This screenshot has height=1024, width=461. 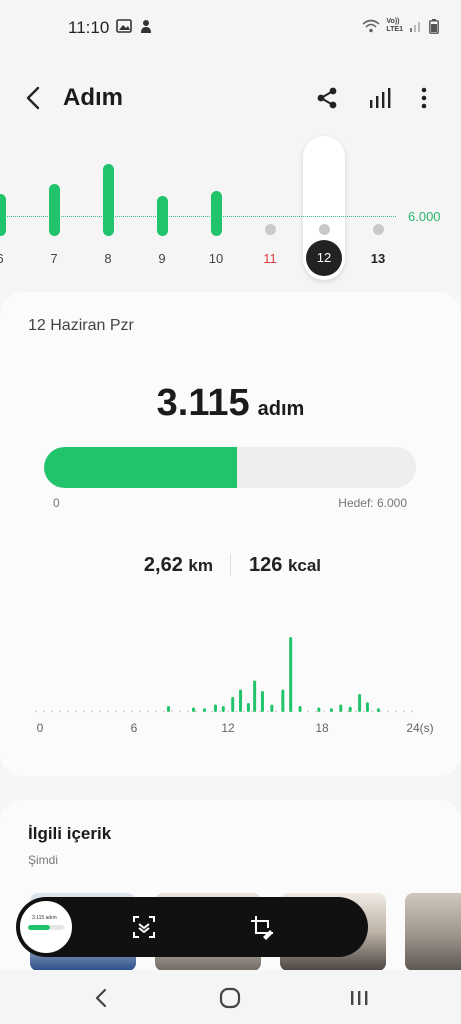 What do you see at coordinates (56, 503) in the screenshot?
I see `progress-min-label: 0` at bounding box center [56, 503].